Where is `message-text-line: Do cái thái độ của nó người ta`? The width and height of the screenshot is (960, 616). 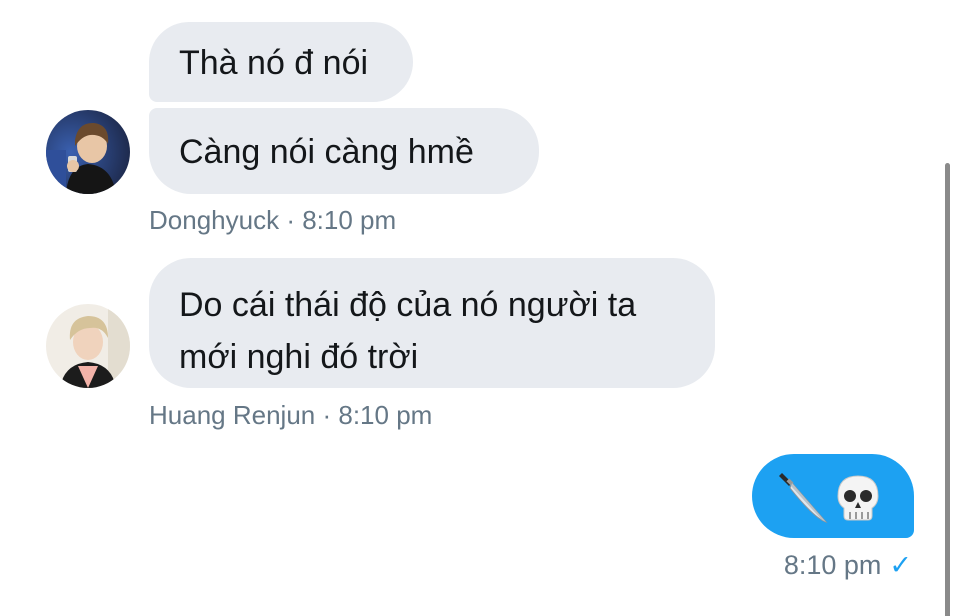 message-text-line: Do cái thái độ của nó người ta is located at coordinates (408, 305).